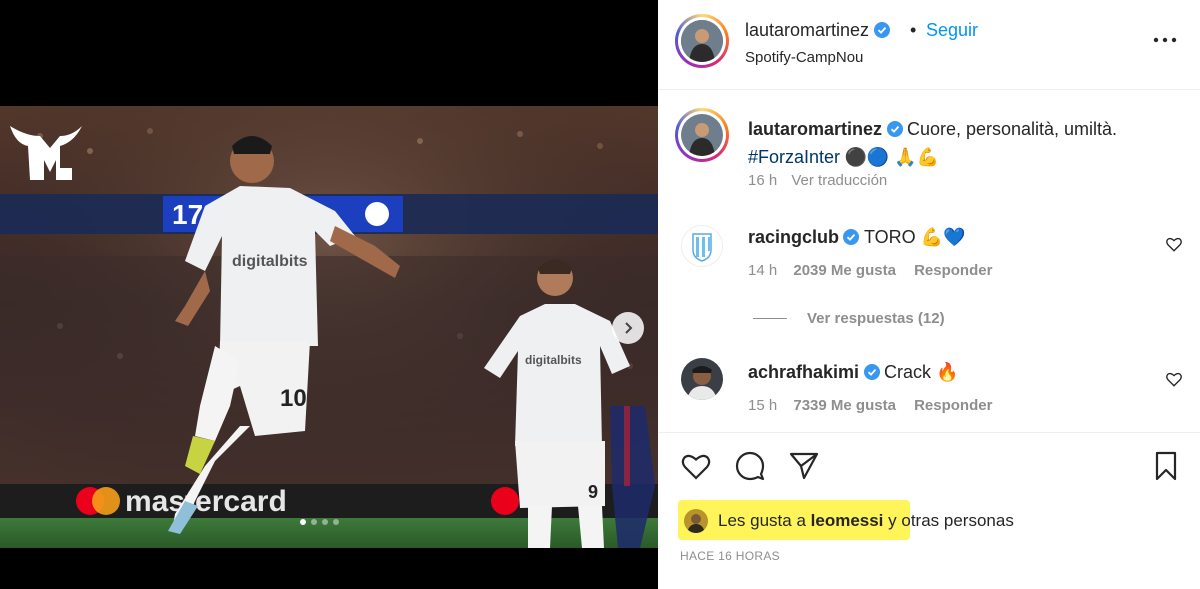 The height and width of the screenshot is (589, 1200). Describe the element at coordinates (815, 129) in the screenshot. I see `caption-username: lautaromartinez` at that location.